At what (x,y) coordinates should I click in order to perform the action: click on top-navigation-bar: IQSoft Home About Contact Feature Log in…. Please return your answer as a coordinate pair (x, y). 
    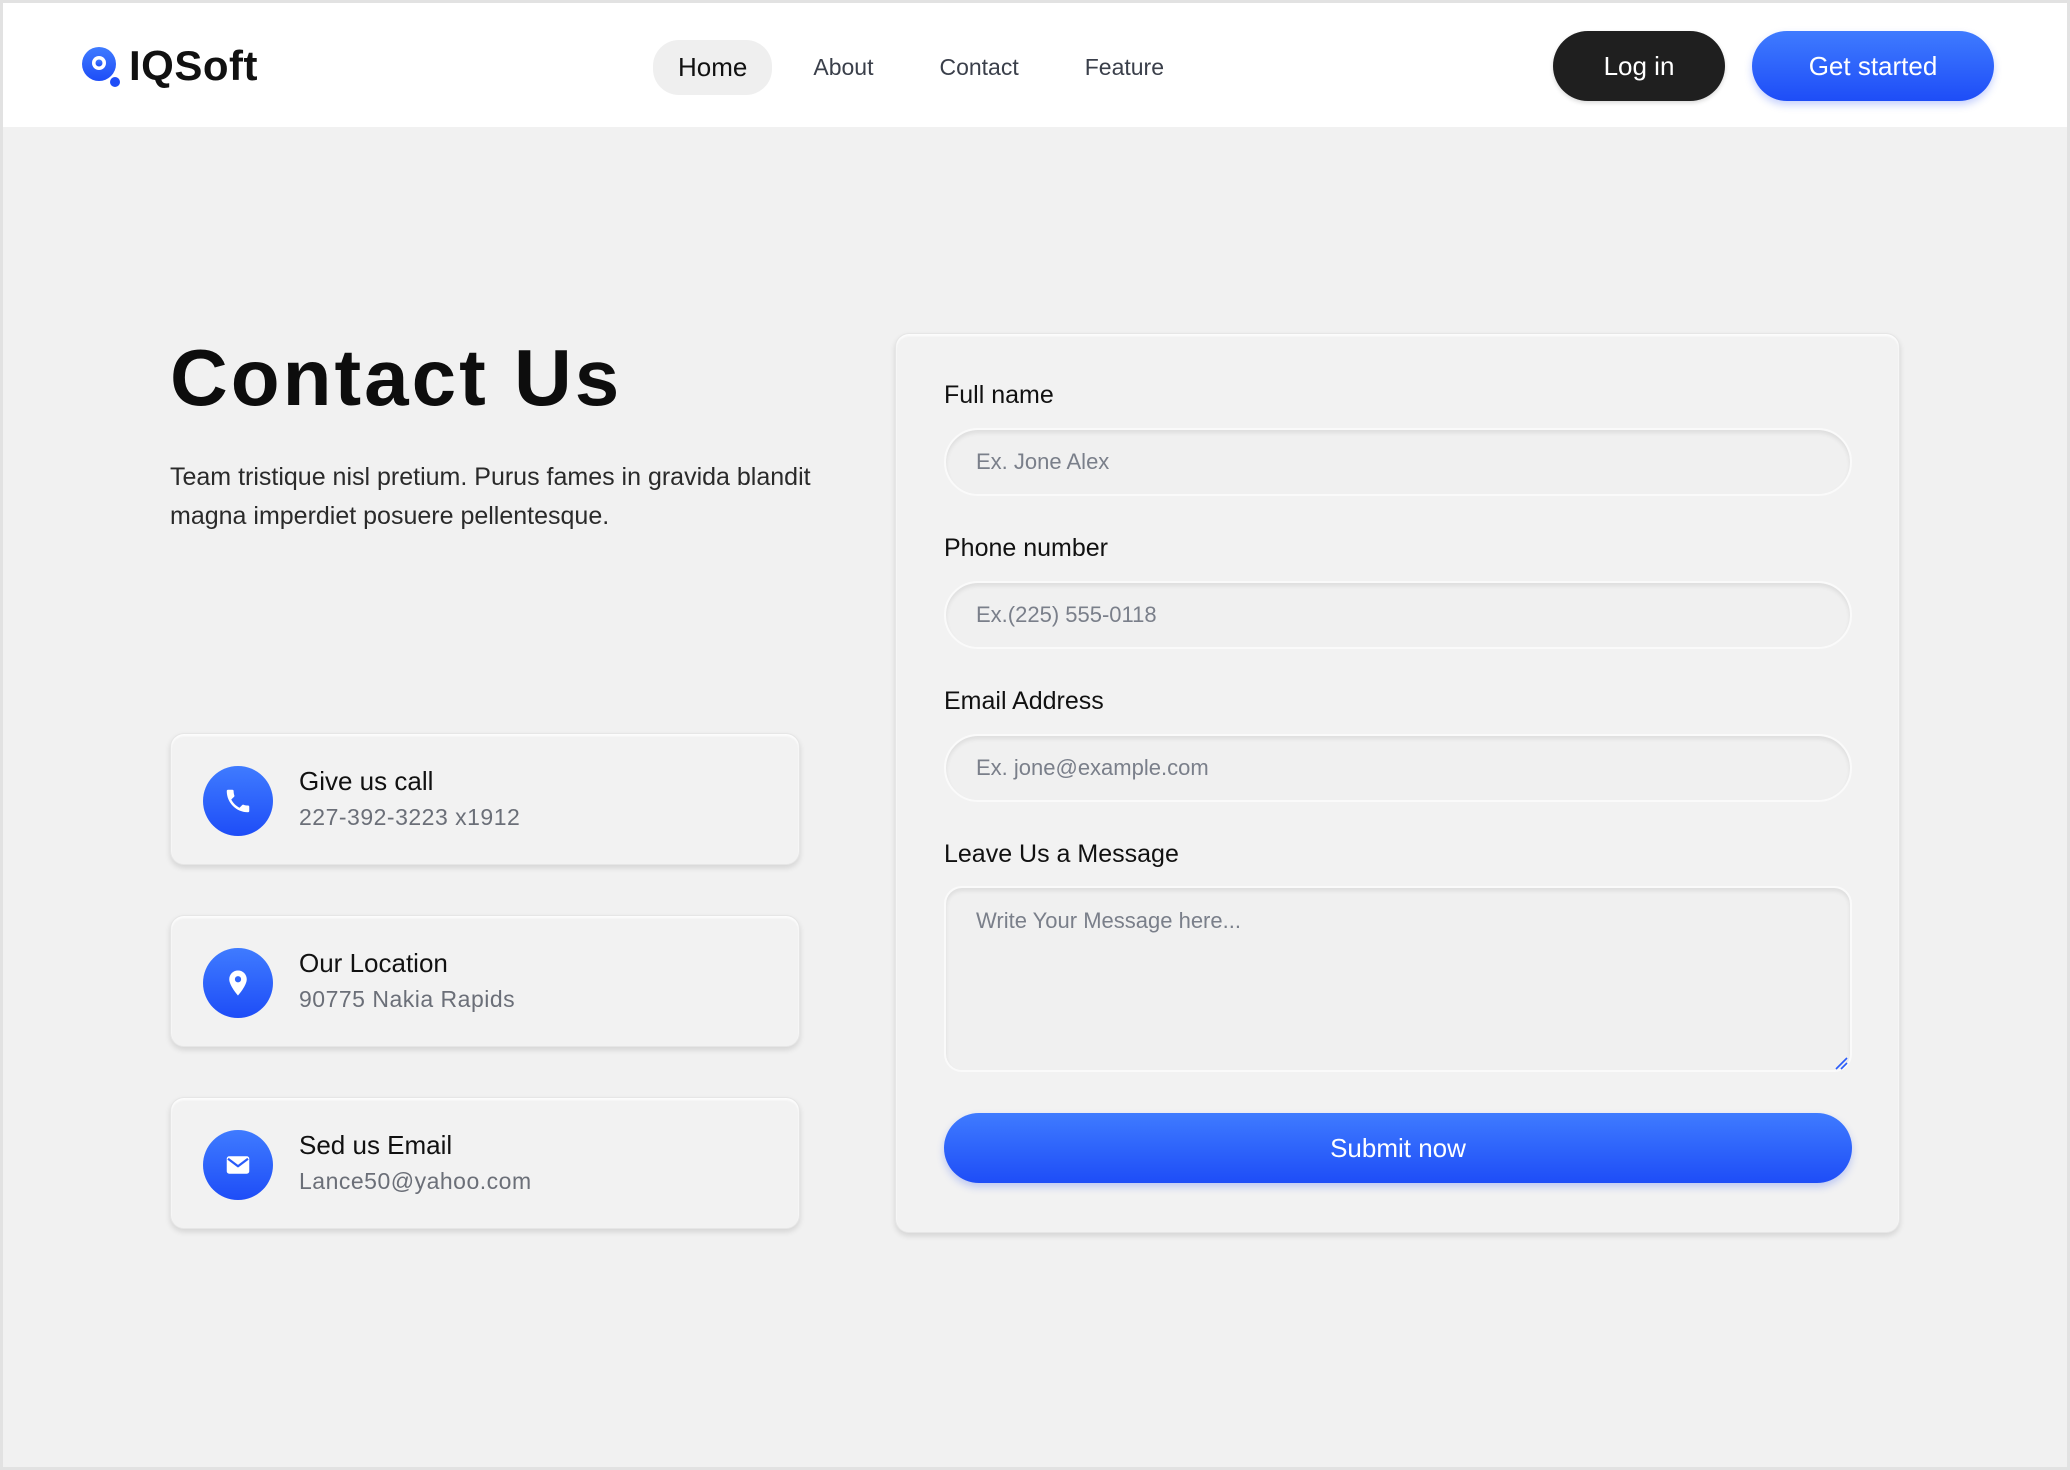
    Looking at the image, I should click on (1035, 65).